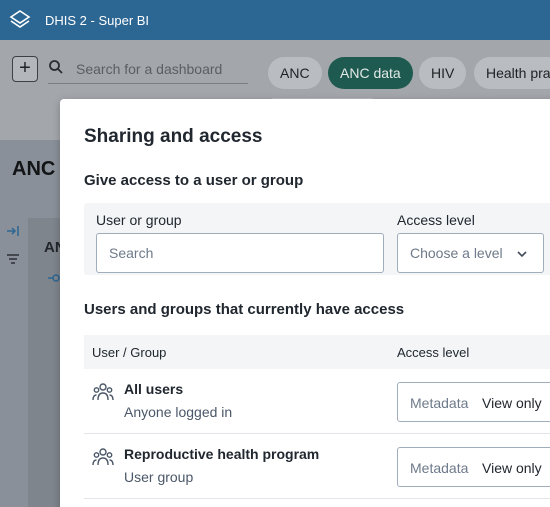  What do you see at coordinates (173, 136) in the screenshot?
I see `modal-title: Sharing and access` at bounding box center [173, 136].